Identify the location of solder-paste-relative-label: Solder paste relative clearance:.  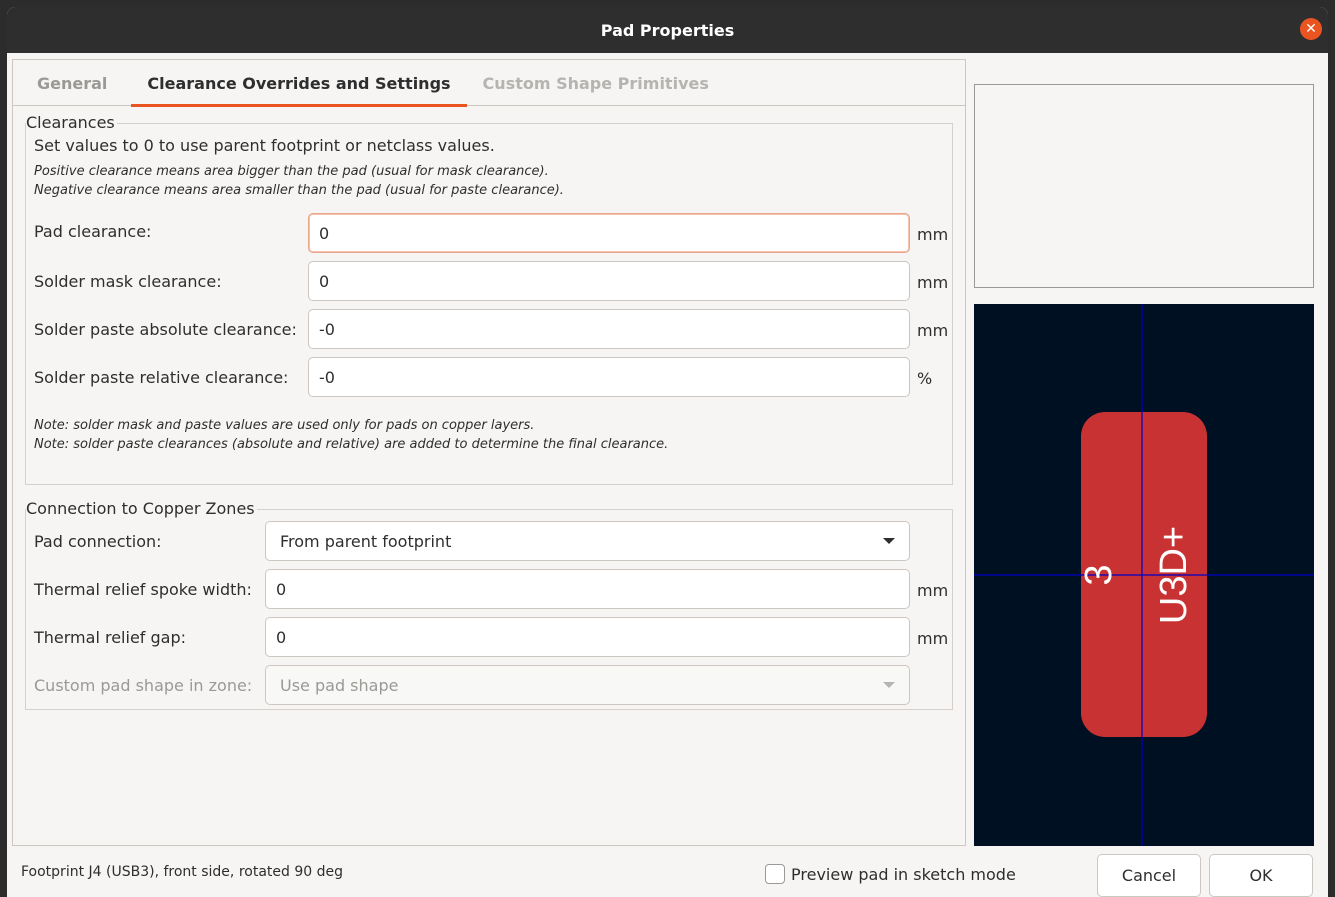
(161, 377).